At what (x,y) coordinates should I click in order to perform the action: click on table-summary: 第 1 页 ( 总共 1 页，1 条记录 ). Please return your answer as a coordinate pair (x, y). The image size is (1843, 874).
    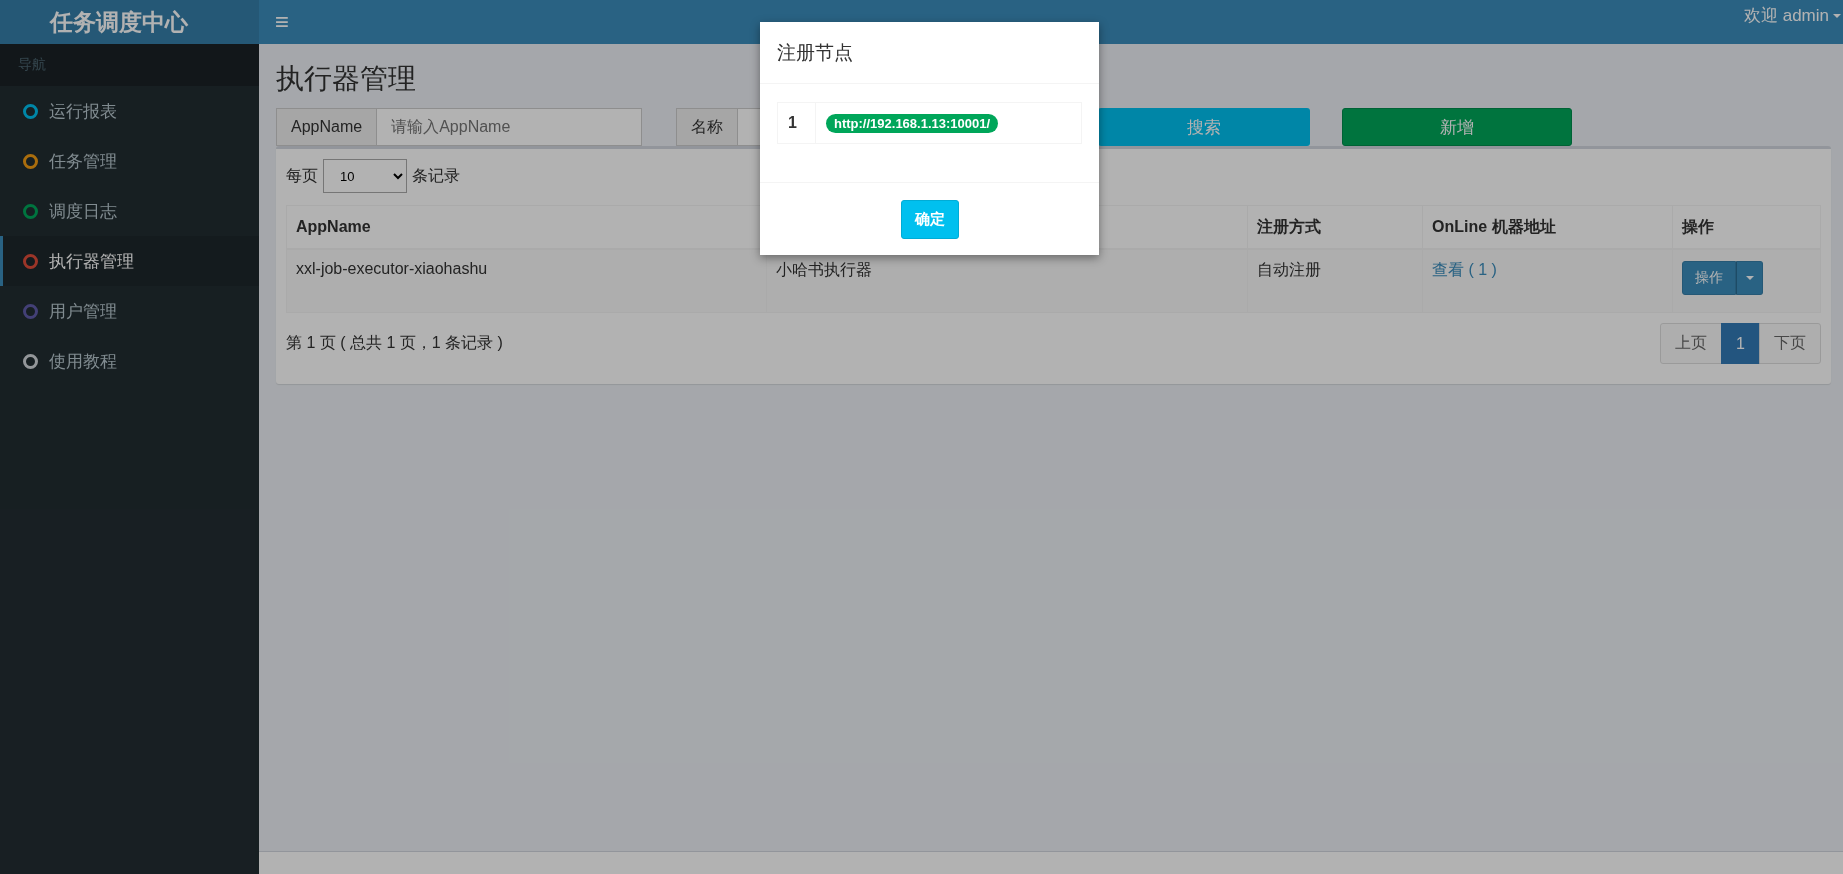
    Looking at the image, I should click on (394, 343).